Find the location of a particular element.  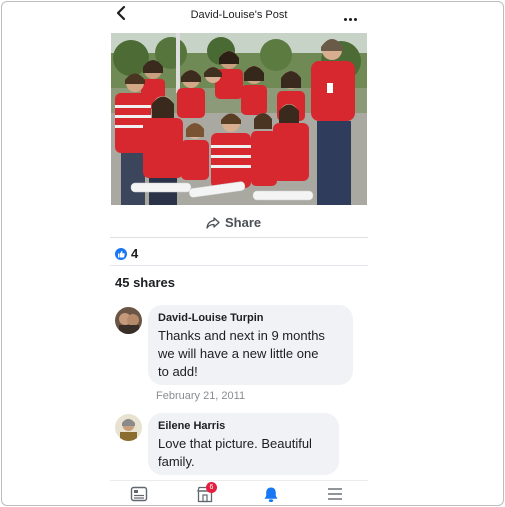

bottom-navigation: 6 is located at coordinates (239, 492).